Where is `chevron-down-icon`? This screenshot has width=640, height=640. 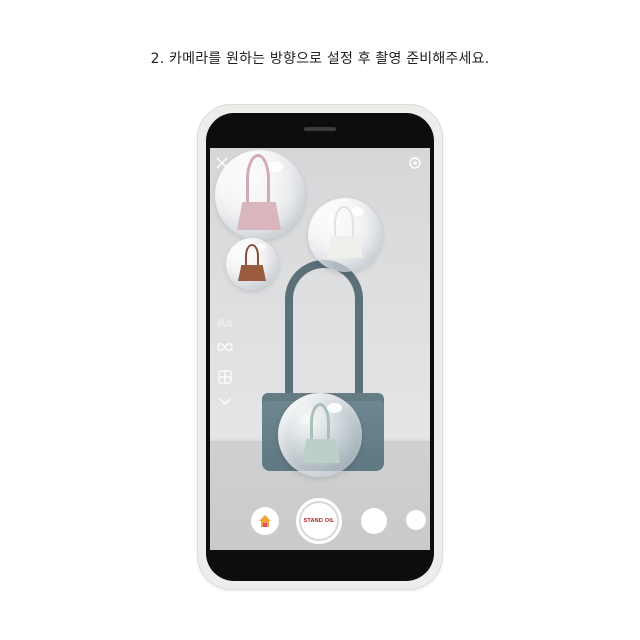 chevron-down-icon is located at coordinates (225, 403).